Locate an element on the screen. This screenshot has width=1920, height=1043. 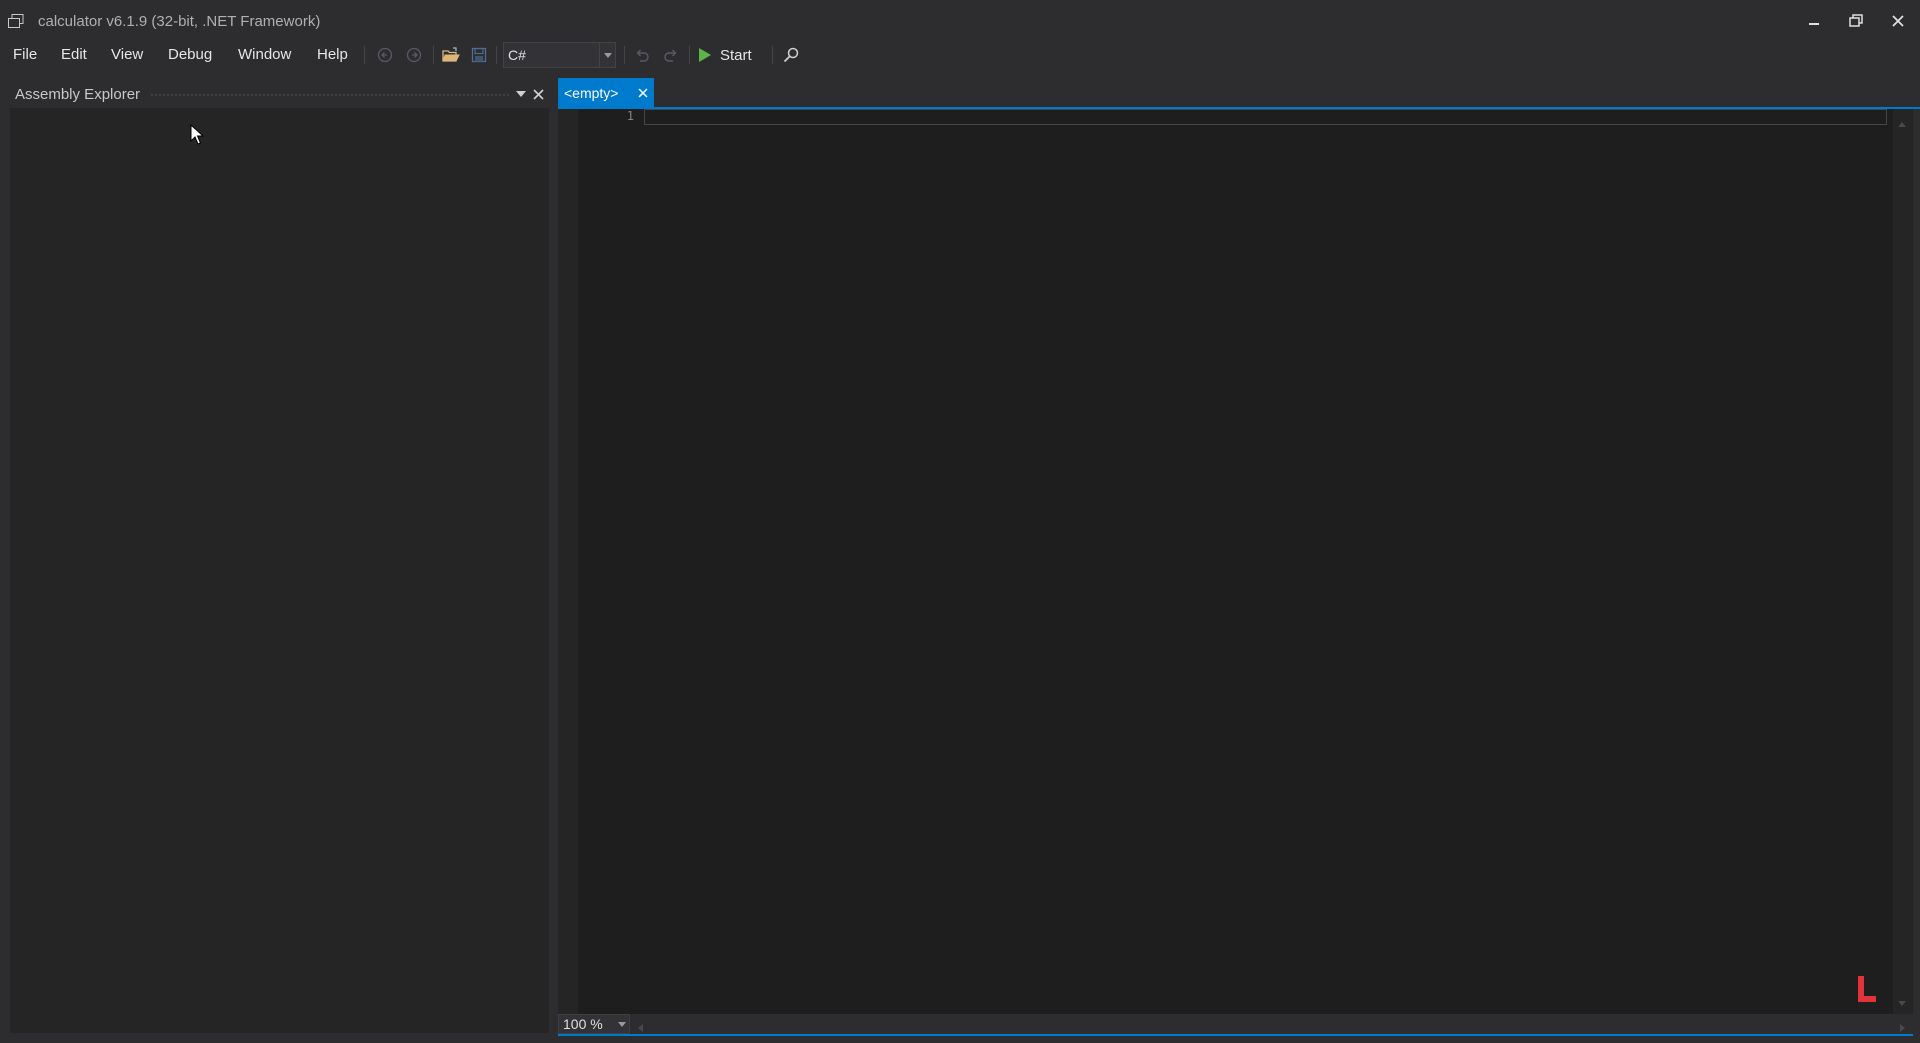
tab-empty: <empty> is located at coordinates (606, 93).